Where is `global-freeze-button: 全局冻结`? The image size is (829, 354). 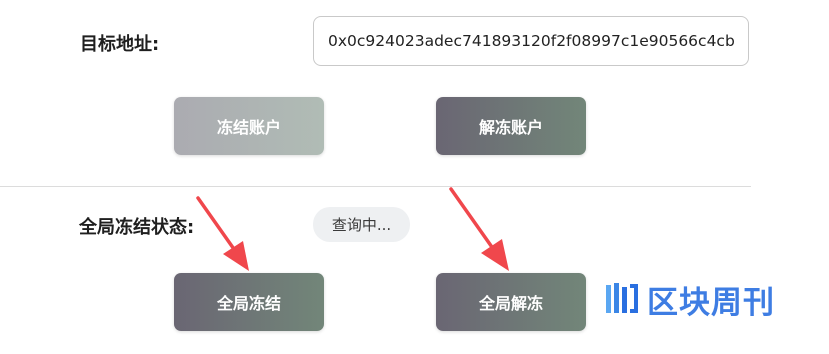
global-freeze-button: 全局冻结 is located at coordinates (249, 302).